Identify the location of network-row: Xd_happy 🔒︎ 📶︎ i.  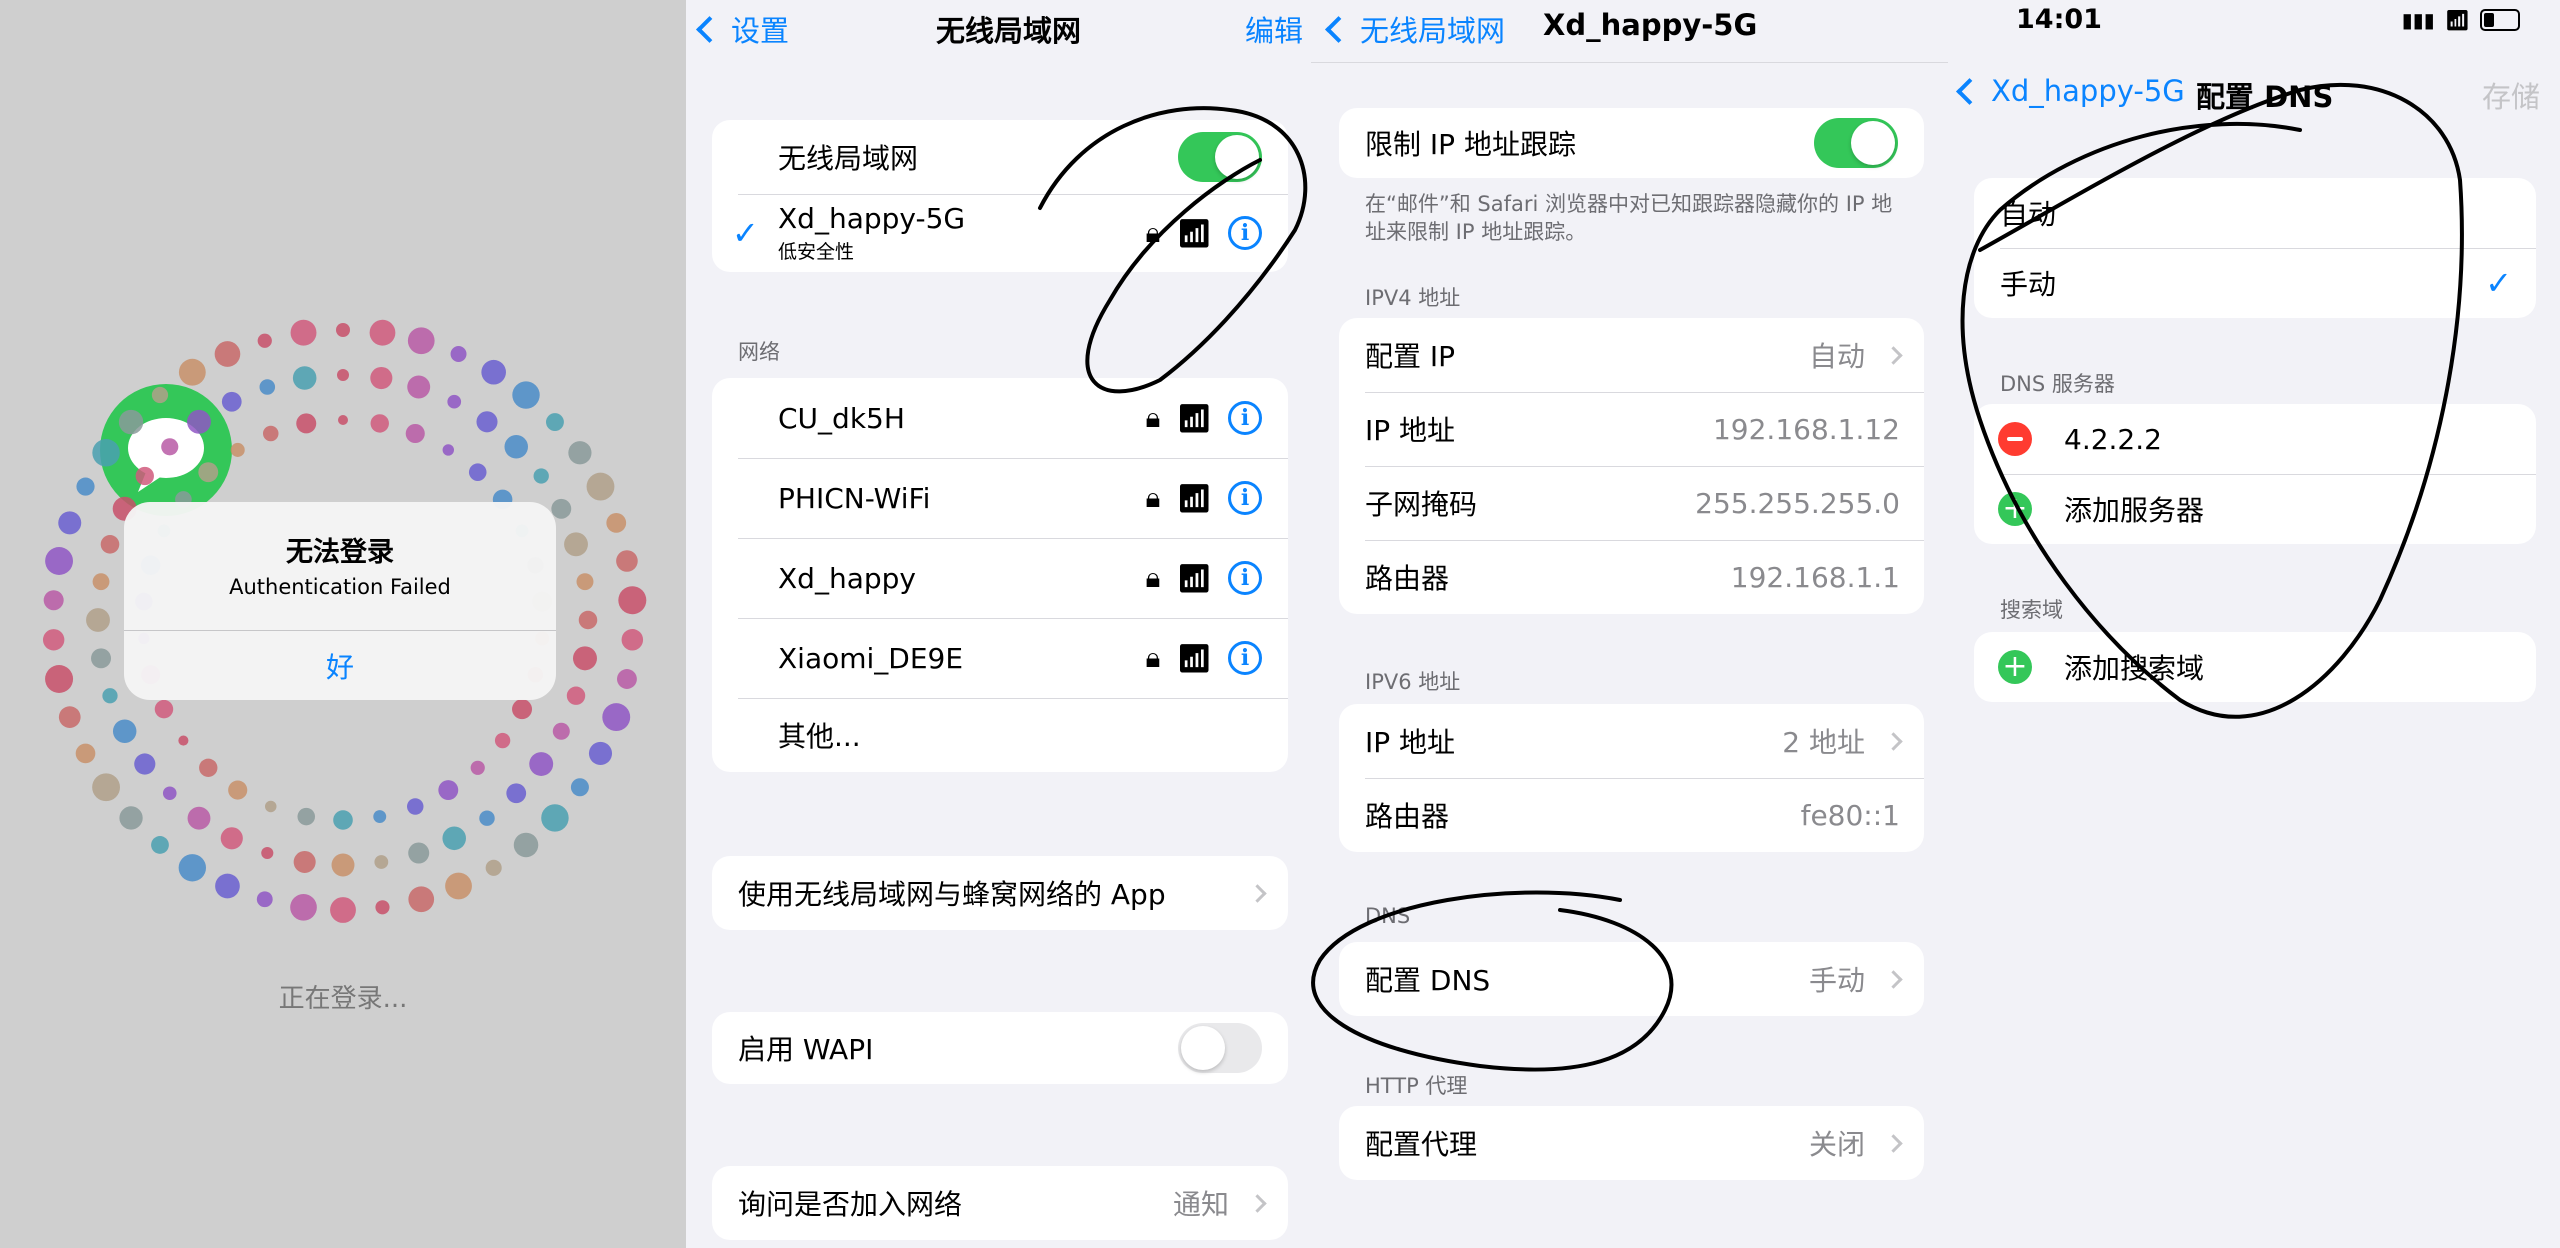
(1000, 578).